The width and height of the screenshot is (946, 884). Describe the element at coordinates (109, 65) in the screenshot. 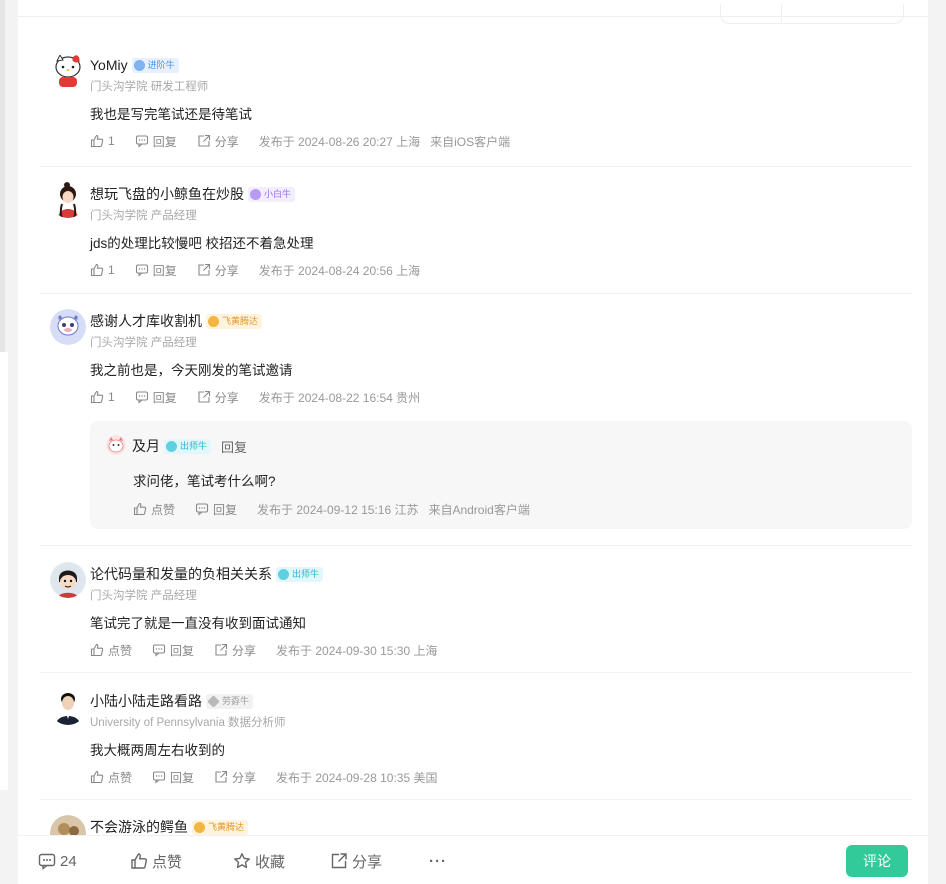

I see `username: YoMiy` at that location.